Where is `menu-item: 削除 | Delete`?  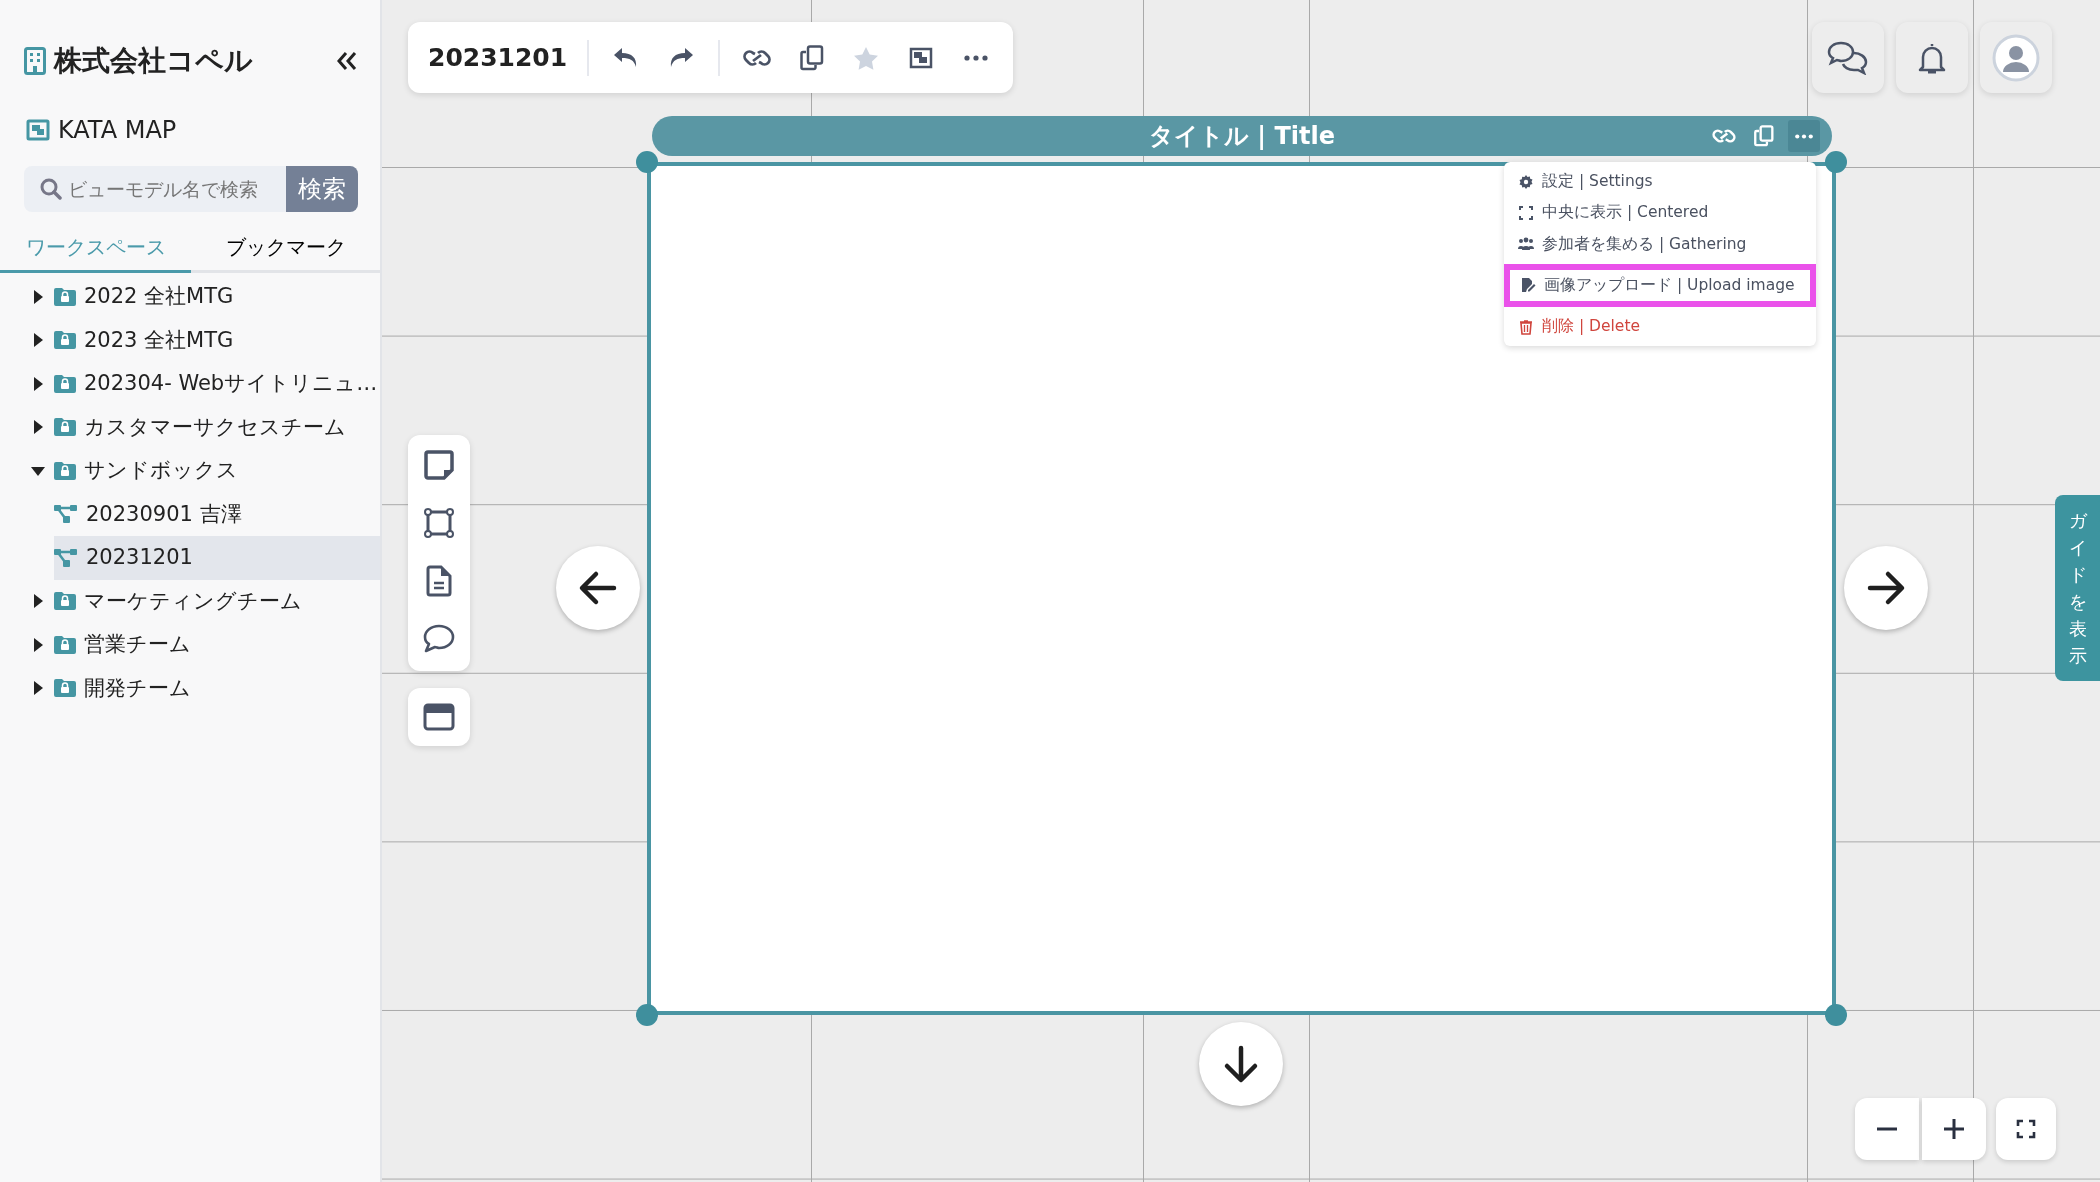
menu-item: 削除 | Delete is located at coordinates (1660, 327).